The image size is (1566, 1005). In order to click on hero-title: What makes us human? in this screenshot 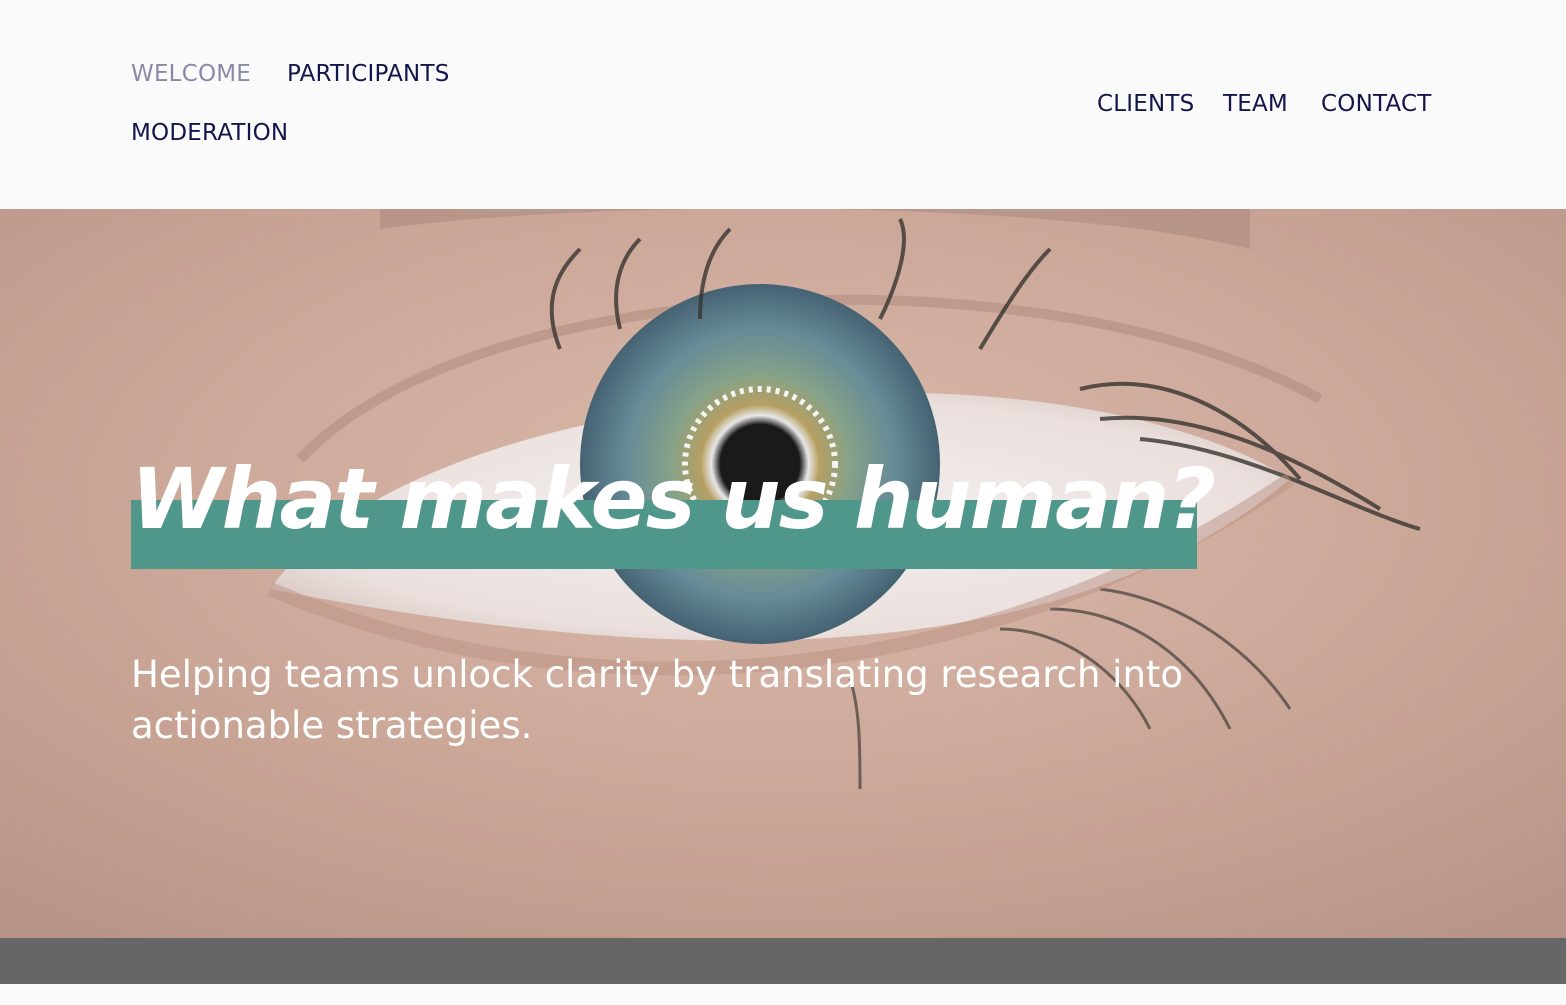, I will do `click(673, 499)`.